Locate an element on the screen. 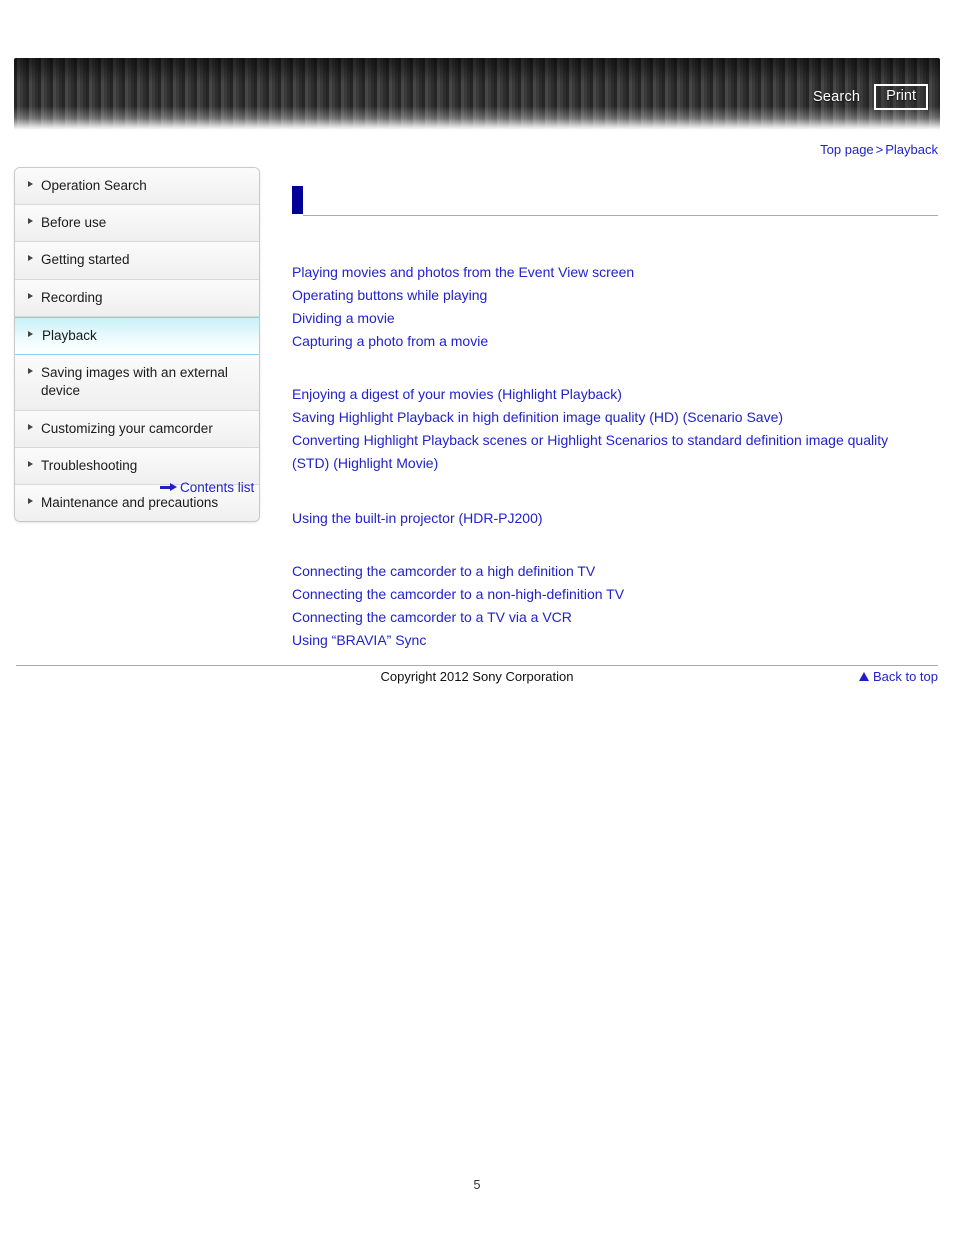 This screenshot has height=1235, width=954. print-button: Print is located at coordinates (901, 97).